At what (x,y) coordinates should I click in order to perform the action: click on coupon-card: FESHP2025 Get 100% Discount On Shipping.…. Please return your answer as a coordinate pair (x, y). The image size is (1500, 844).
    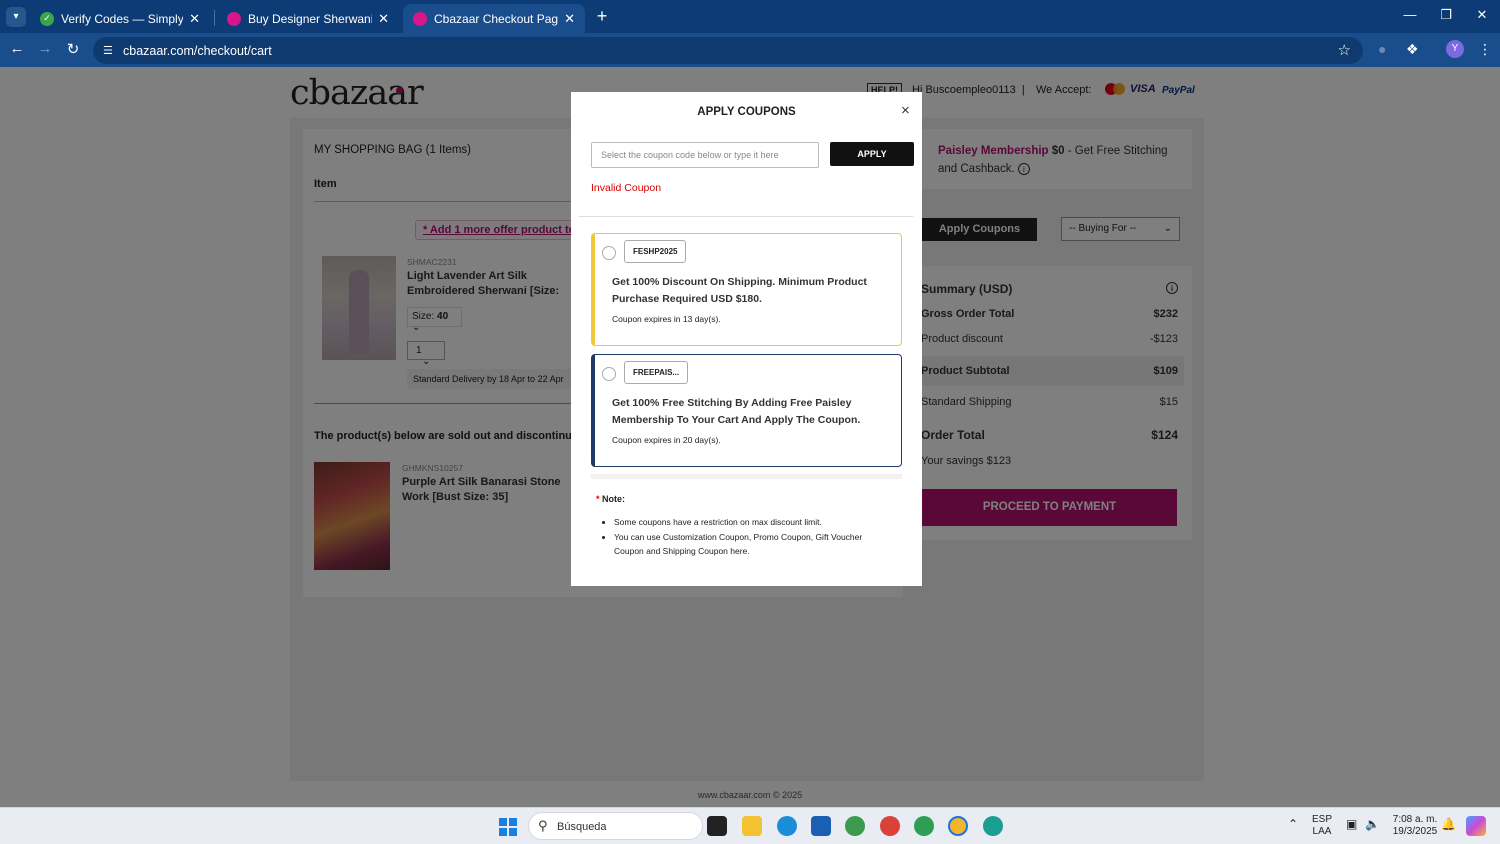
    Looking at the image, I should click on (746, 289).